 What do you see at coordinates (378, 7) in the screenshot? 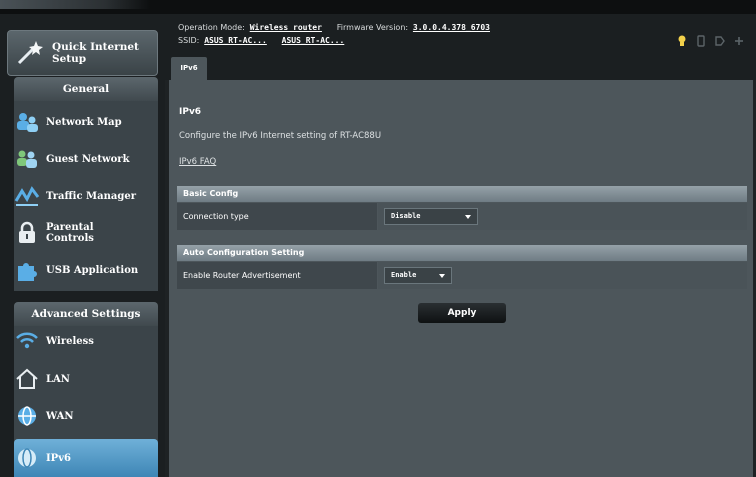
I see `top-strip` at bounding box center [378, 7].